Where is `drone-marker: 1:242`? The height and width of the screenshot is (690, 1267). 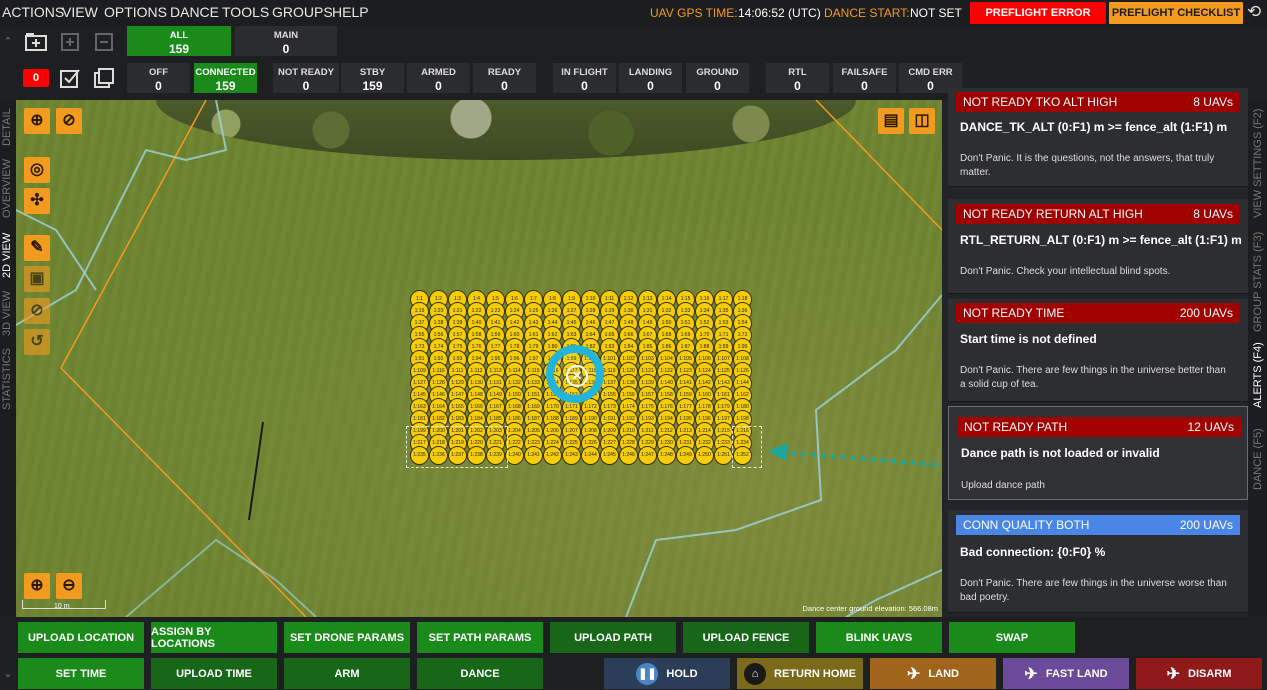 drone-marker: 1:242 is located at coordinates (552, 455).